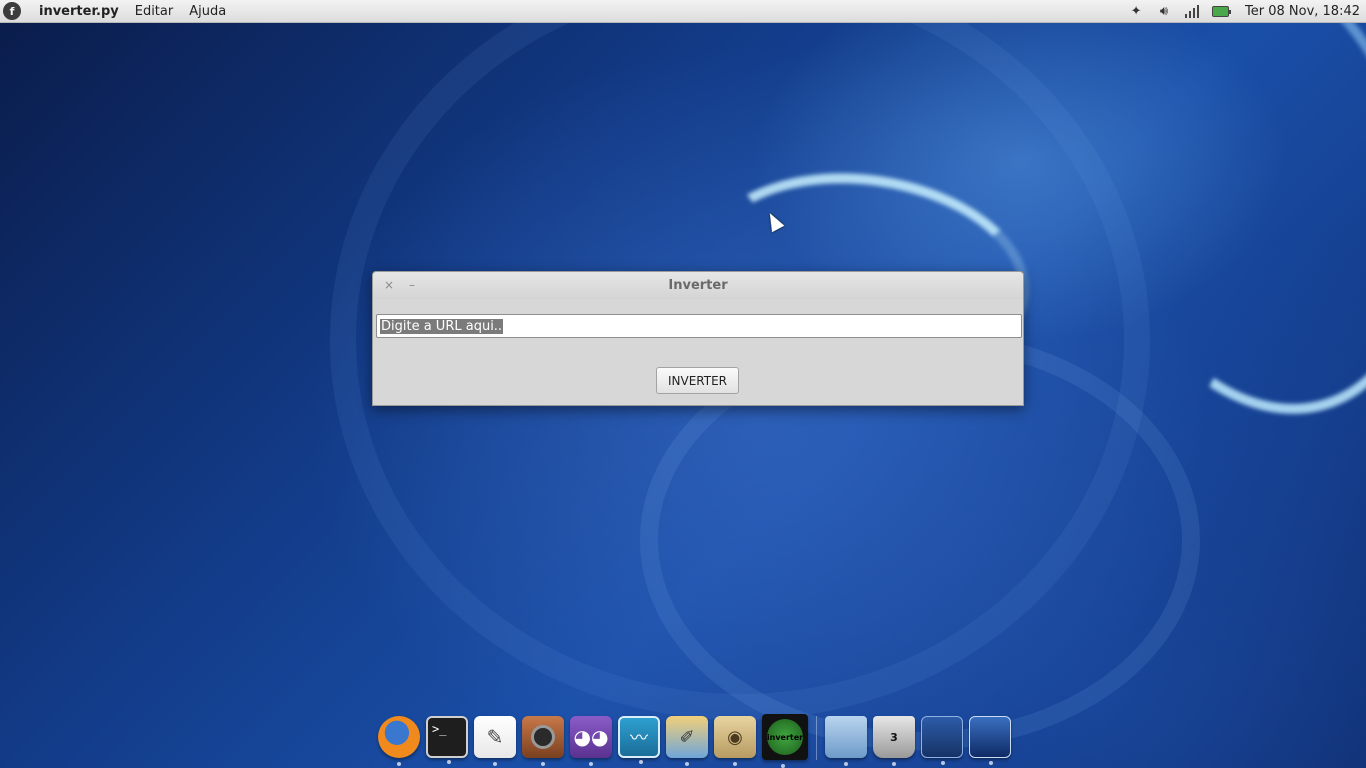  I want to click on trash-count-badge: 3, so click(894, 737).